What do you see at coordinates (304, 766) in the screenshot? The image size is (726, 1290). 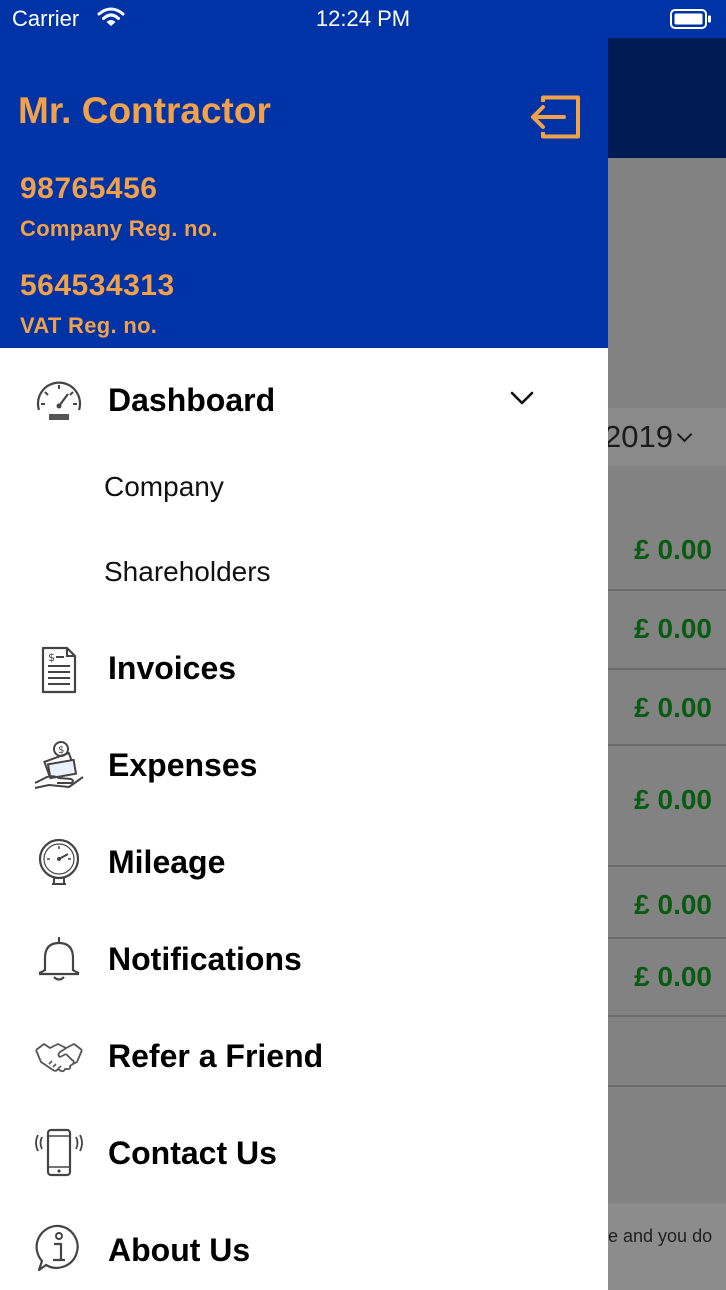 I see `menu-item-expenses: $ Expenses` at bounding box center [304, 766].